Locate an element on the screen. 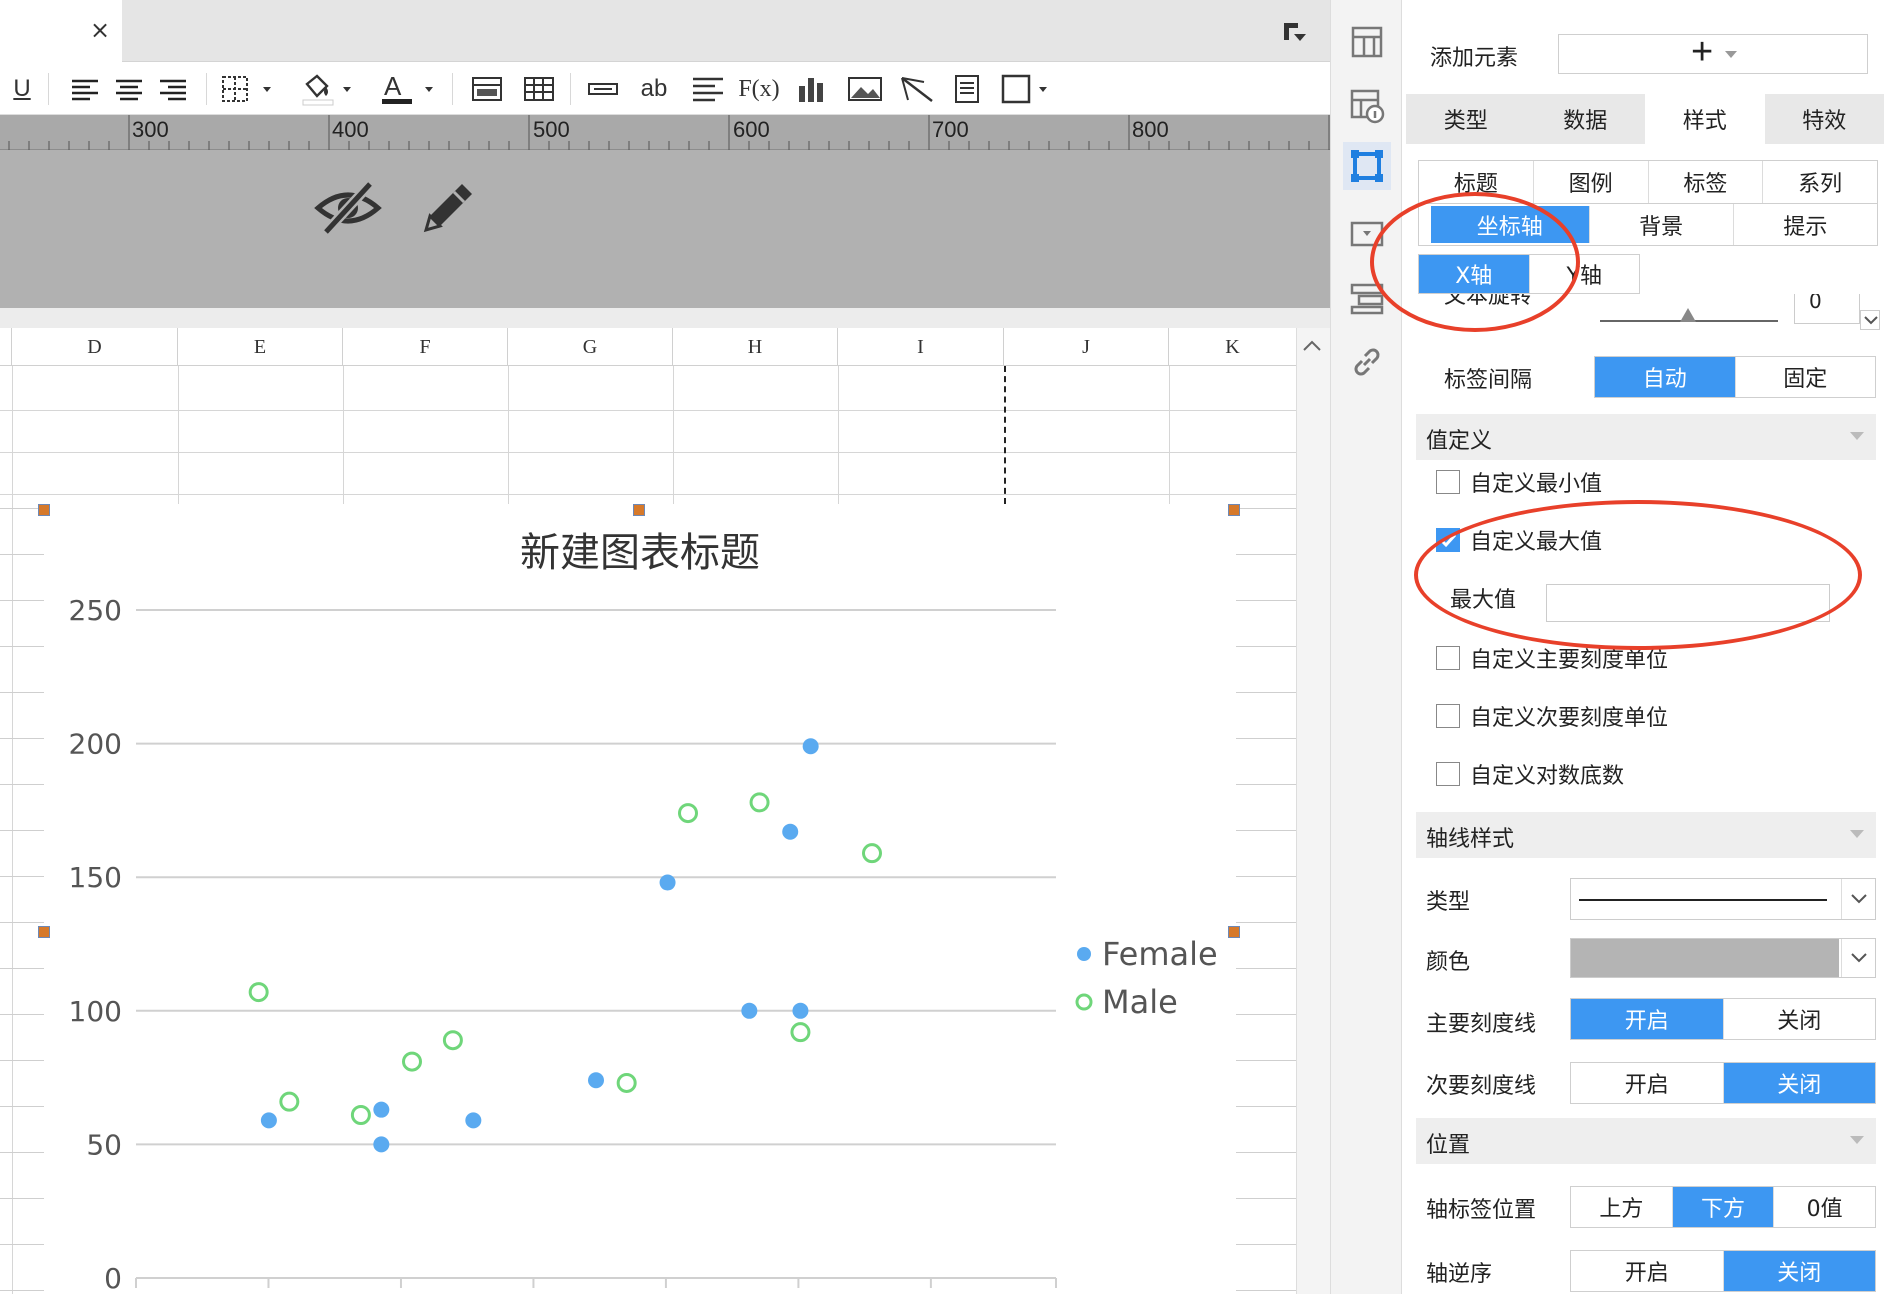 This screenshot has width=1884, height=1294. bar-chart-icon is located at coordinates (812, 89).